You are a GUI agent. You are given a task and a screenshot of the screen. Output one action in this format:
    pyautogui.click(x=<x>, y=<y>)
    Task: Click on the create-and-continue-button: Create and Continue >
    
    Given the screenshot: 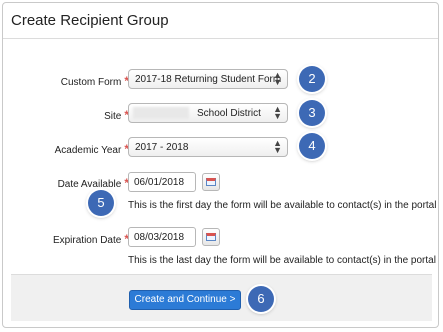 What is the action you would take?
    pyautogui.click(x=185, y=300)
    